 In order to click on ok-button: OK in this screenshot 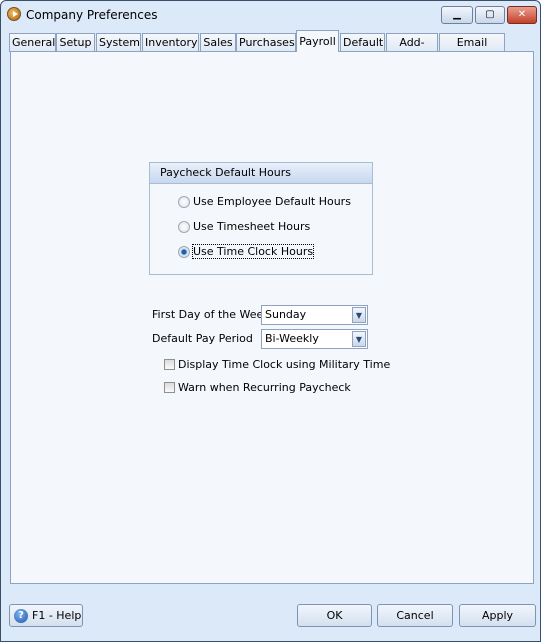, I will do `click(334, 615)`.